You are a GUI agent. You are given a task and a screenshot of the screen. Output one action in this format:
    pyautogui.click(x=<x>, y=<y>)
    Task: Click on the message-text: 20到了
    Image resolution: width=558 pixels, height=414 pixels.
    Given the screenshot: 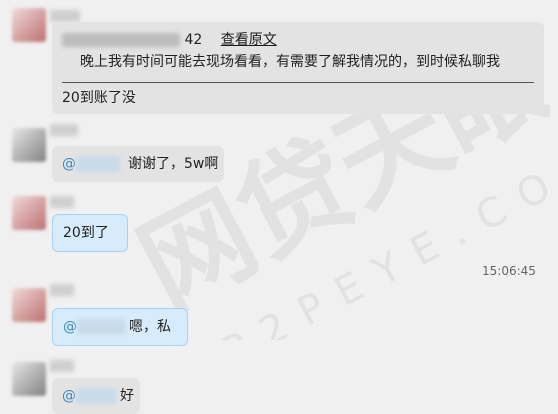 What is the action you would take?
    pyautogui.click(x=86, y=233)
    